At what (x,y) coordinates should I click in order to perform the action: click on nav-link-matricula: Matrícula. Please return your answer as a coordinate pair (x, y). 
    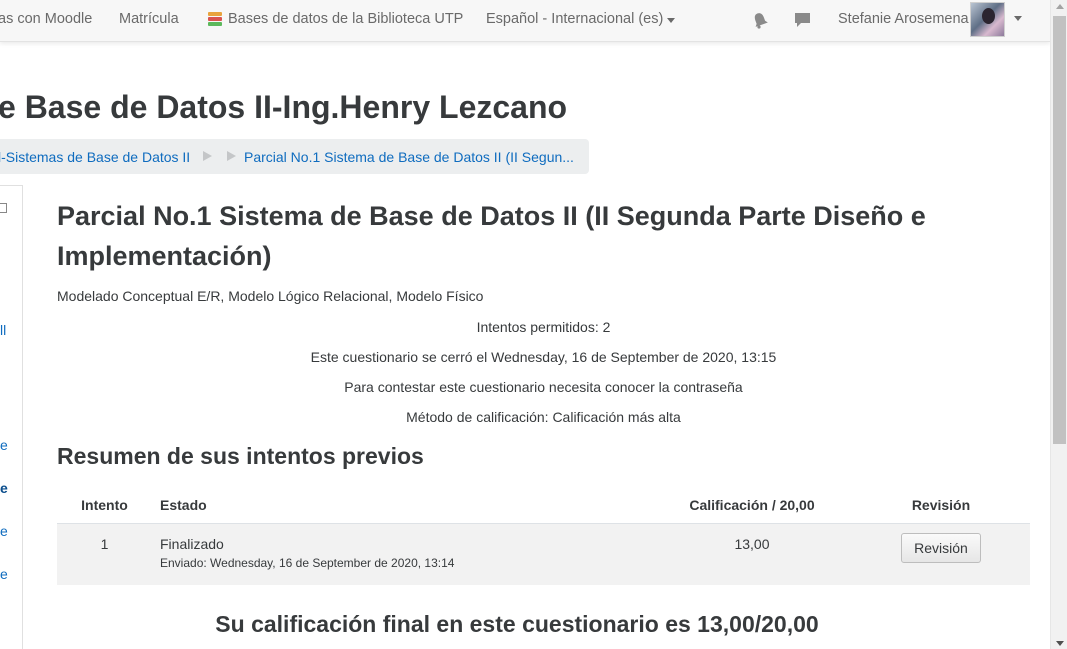
    Looking at the image, I should click on (149, 19).